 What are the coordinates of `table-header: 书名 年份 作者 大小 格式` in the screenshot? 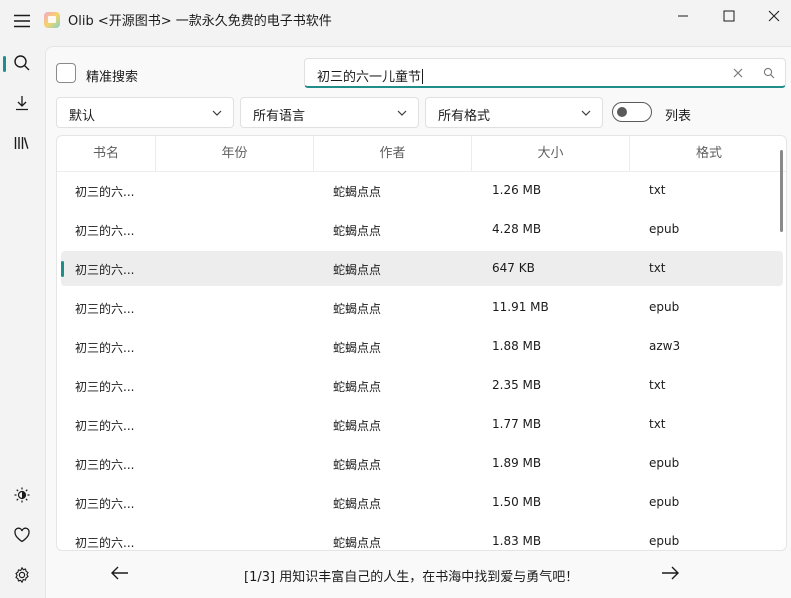 It's located at (421, 154).